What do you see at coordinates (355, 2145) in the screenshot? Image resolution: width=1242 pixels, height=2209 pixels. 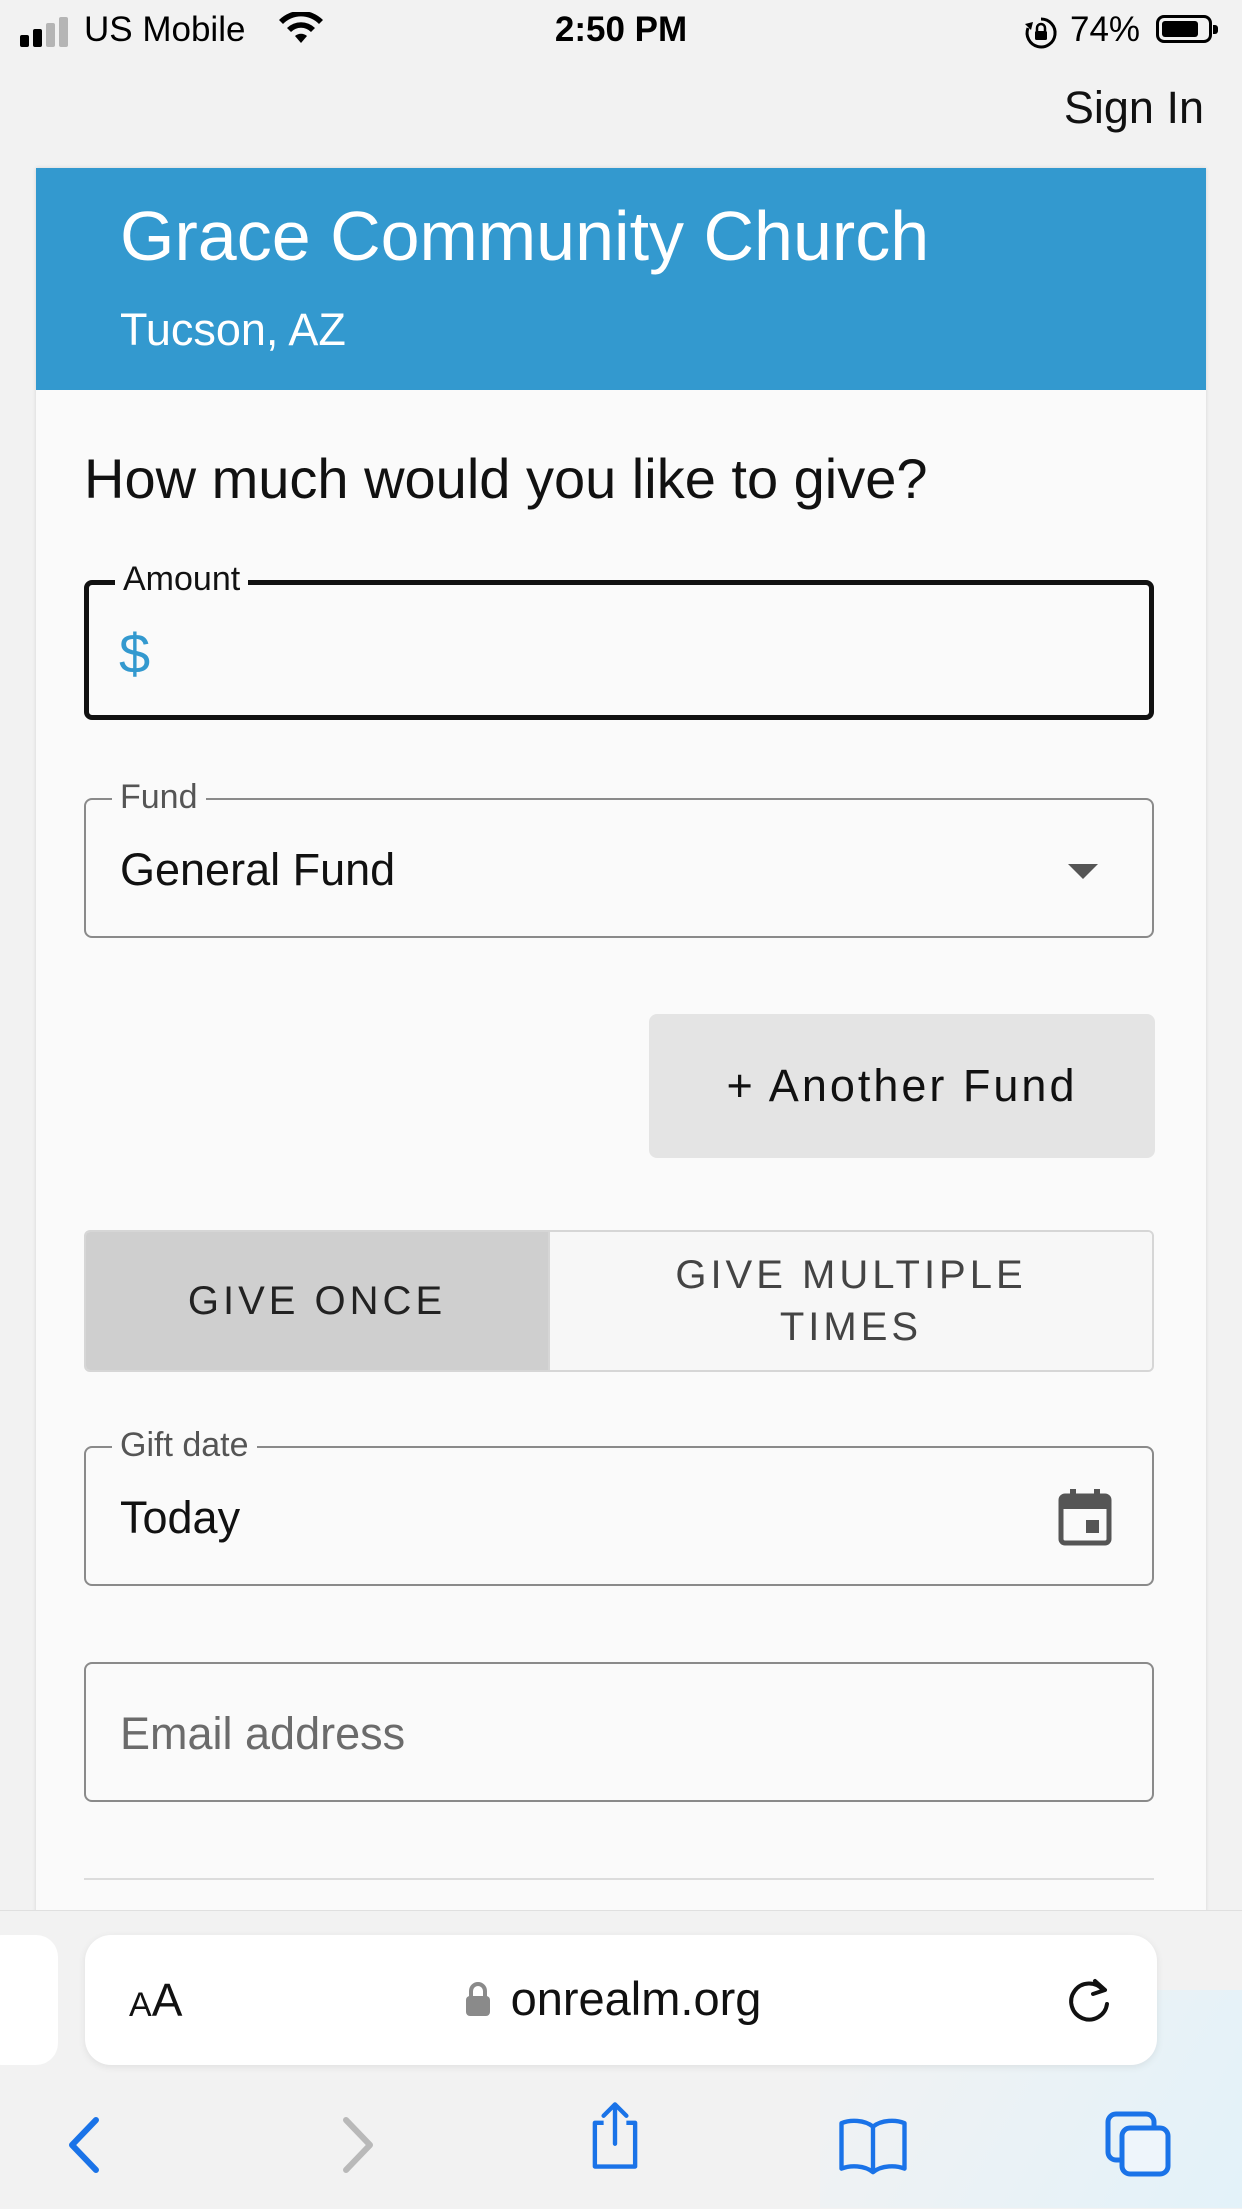 I see `forward-icon` at bounding box center [355, 2145].